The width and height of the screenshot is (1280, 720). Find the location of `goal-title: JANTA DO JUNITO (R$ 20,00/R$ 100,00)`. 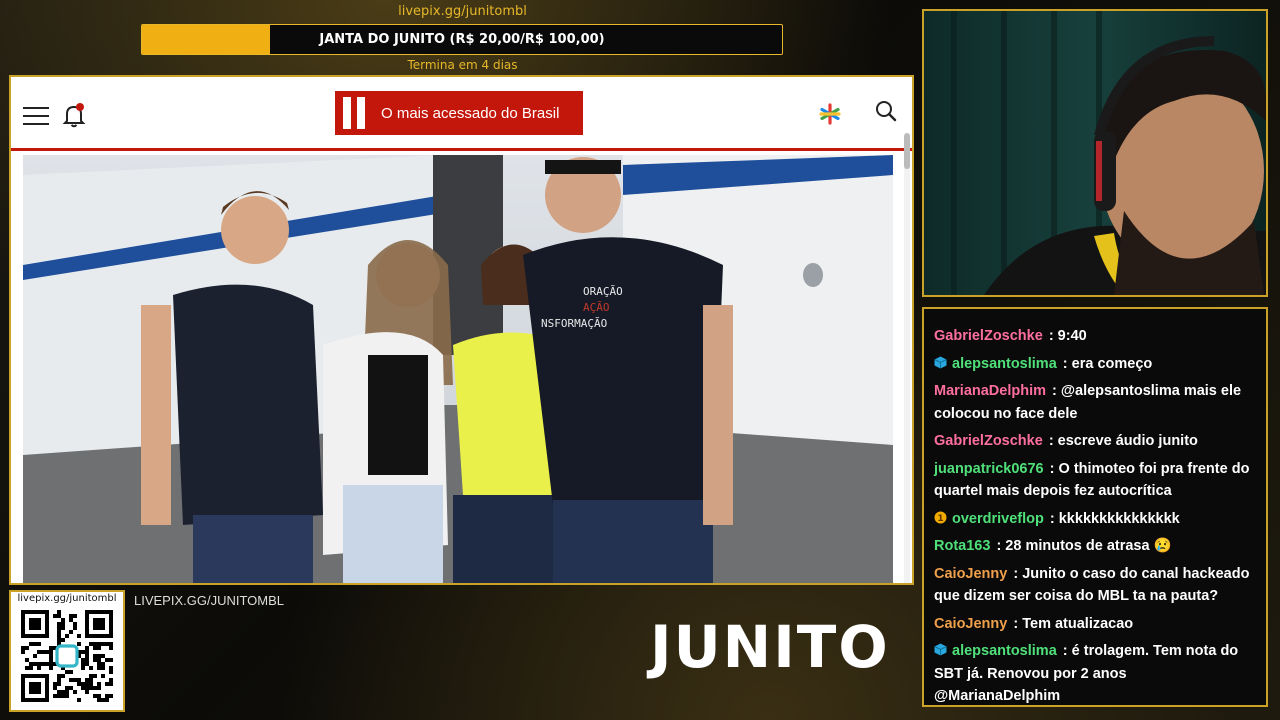

goal-title: JANTA DO JUNITO (R$ 20,00/R$ 100,00) is located at coordinates (462, 39).